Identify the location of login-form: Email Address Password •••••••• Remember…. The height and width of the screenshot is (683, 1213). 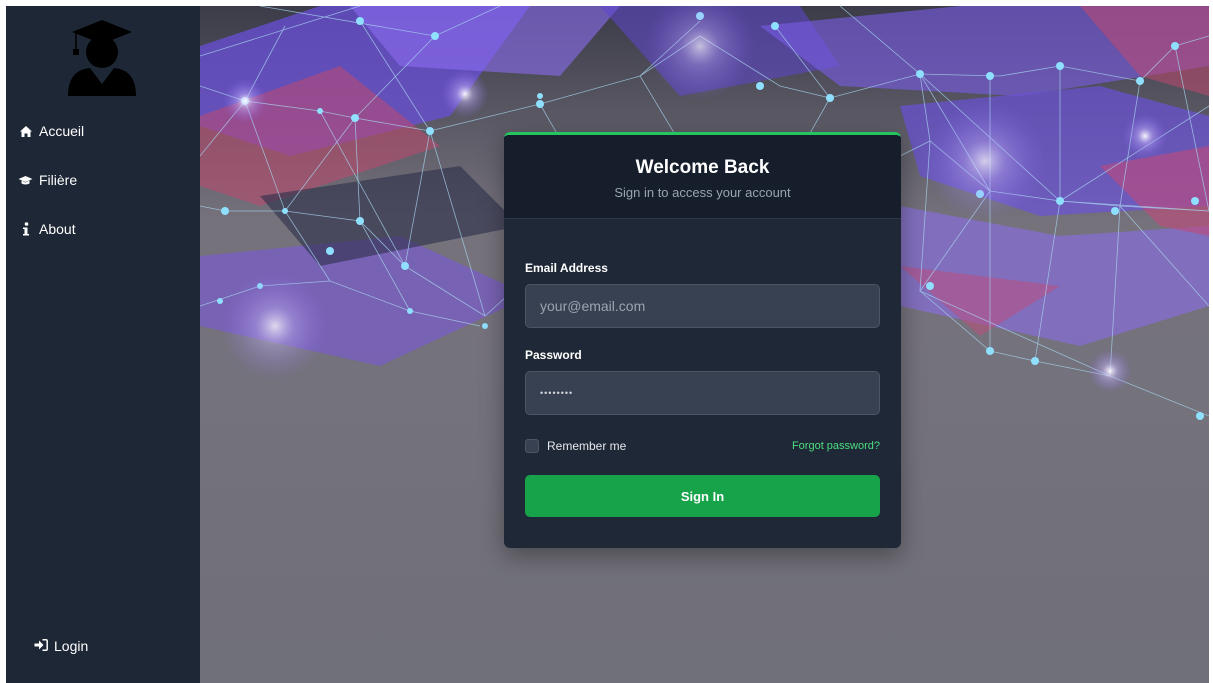
(702, 368).